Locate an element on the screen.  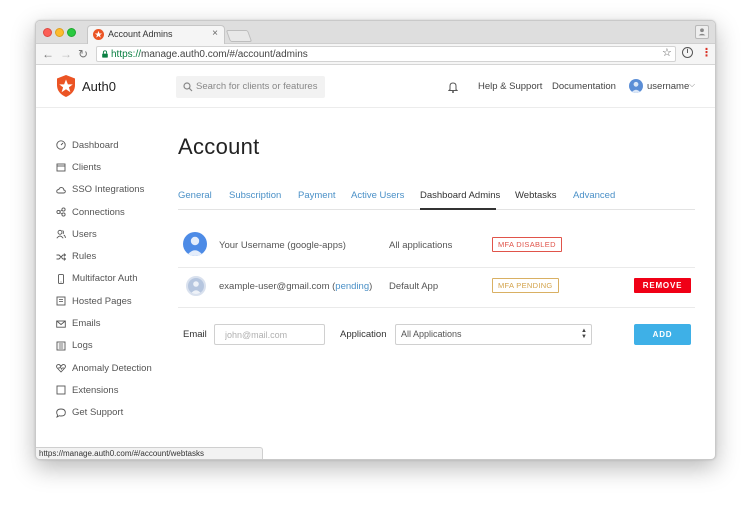
page-title: Account is located at coordinates (219, 146).